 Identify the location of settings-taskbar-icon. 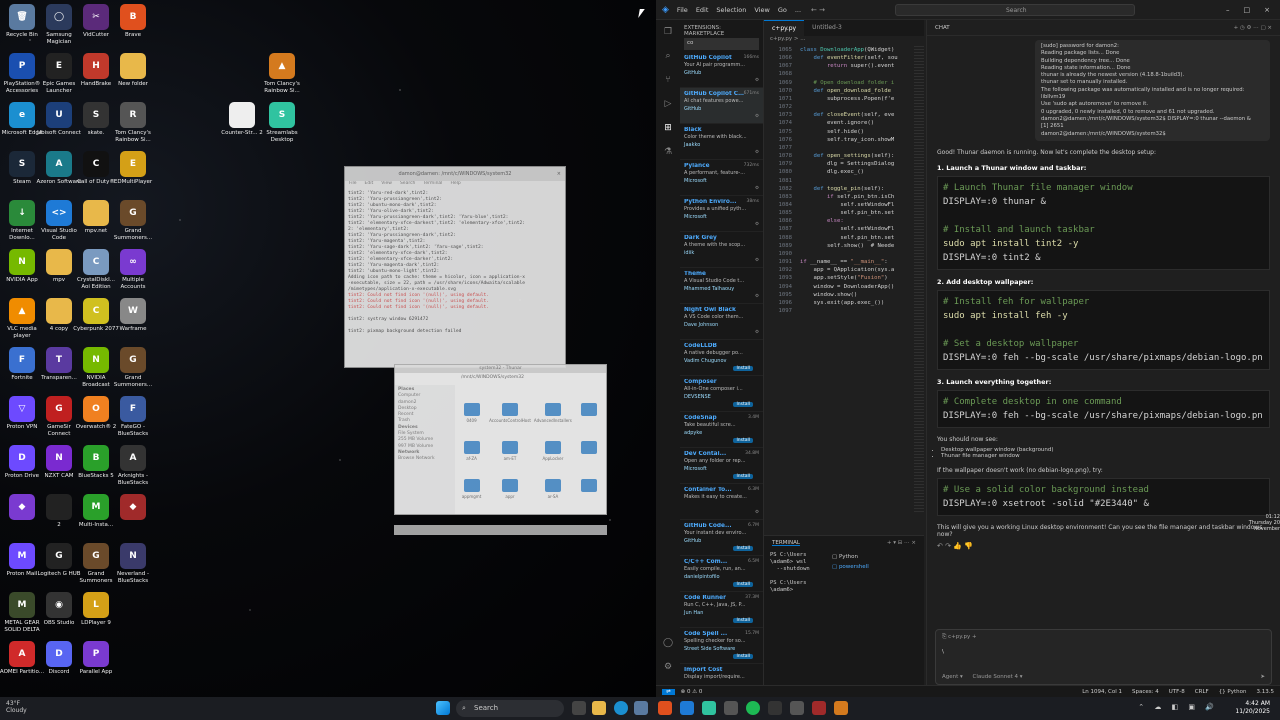
(797, 708).